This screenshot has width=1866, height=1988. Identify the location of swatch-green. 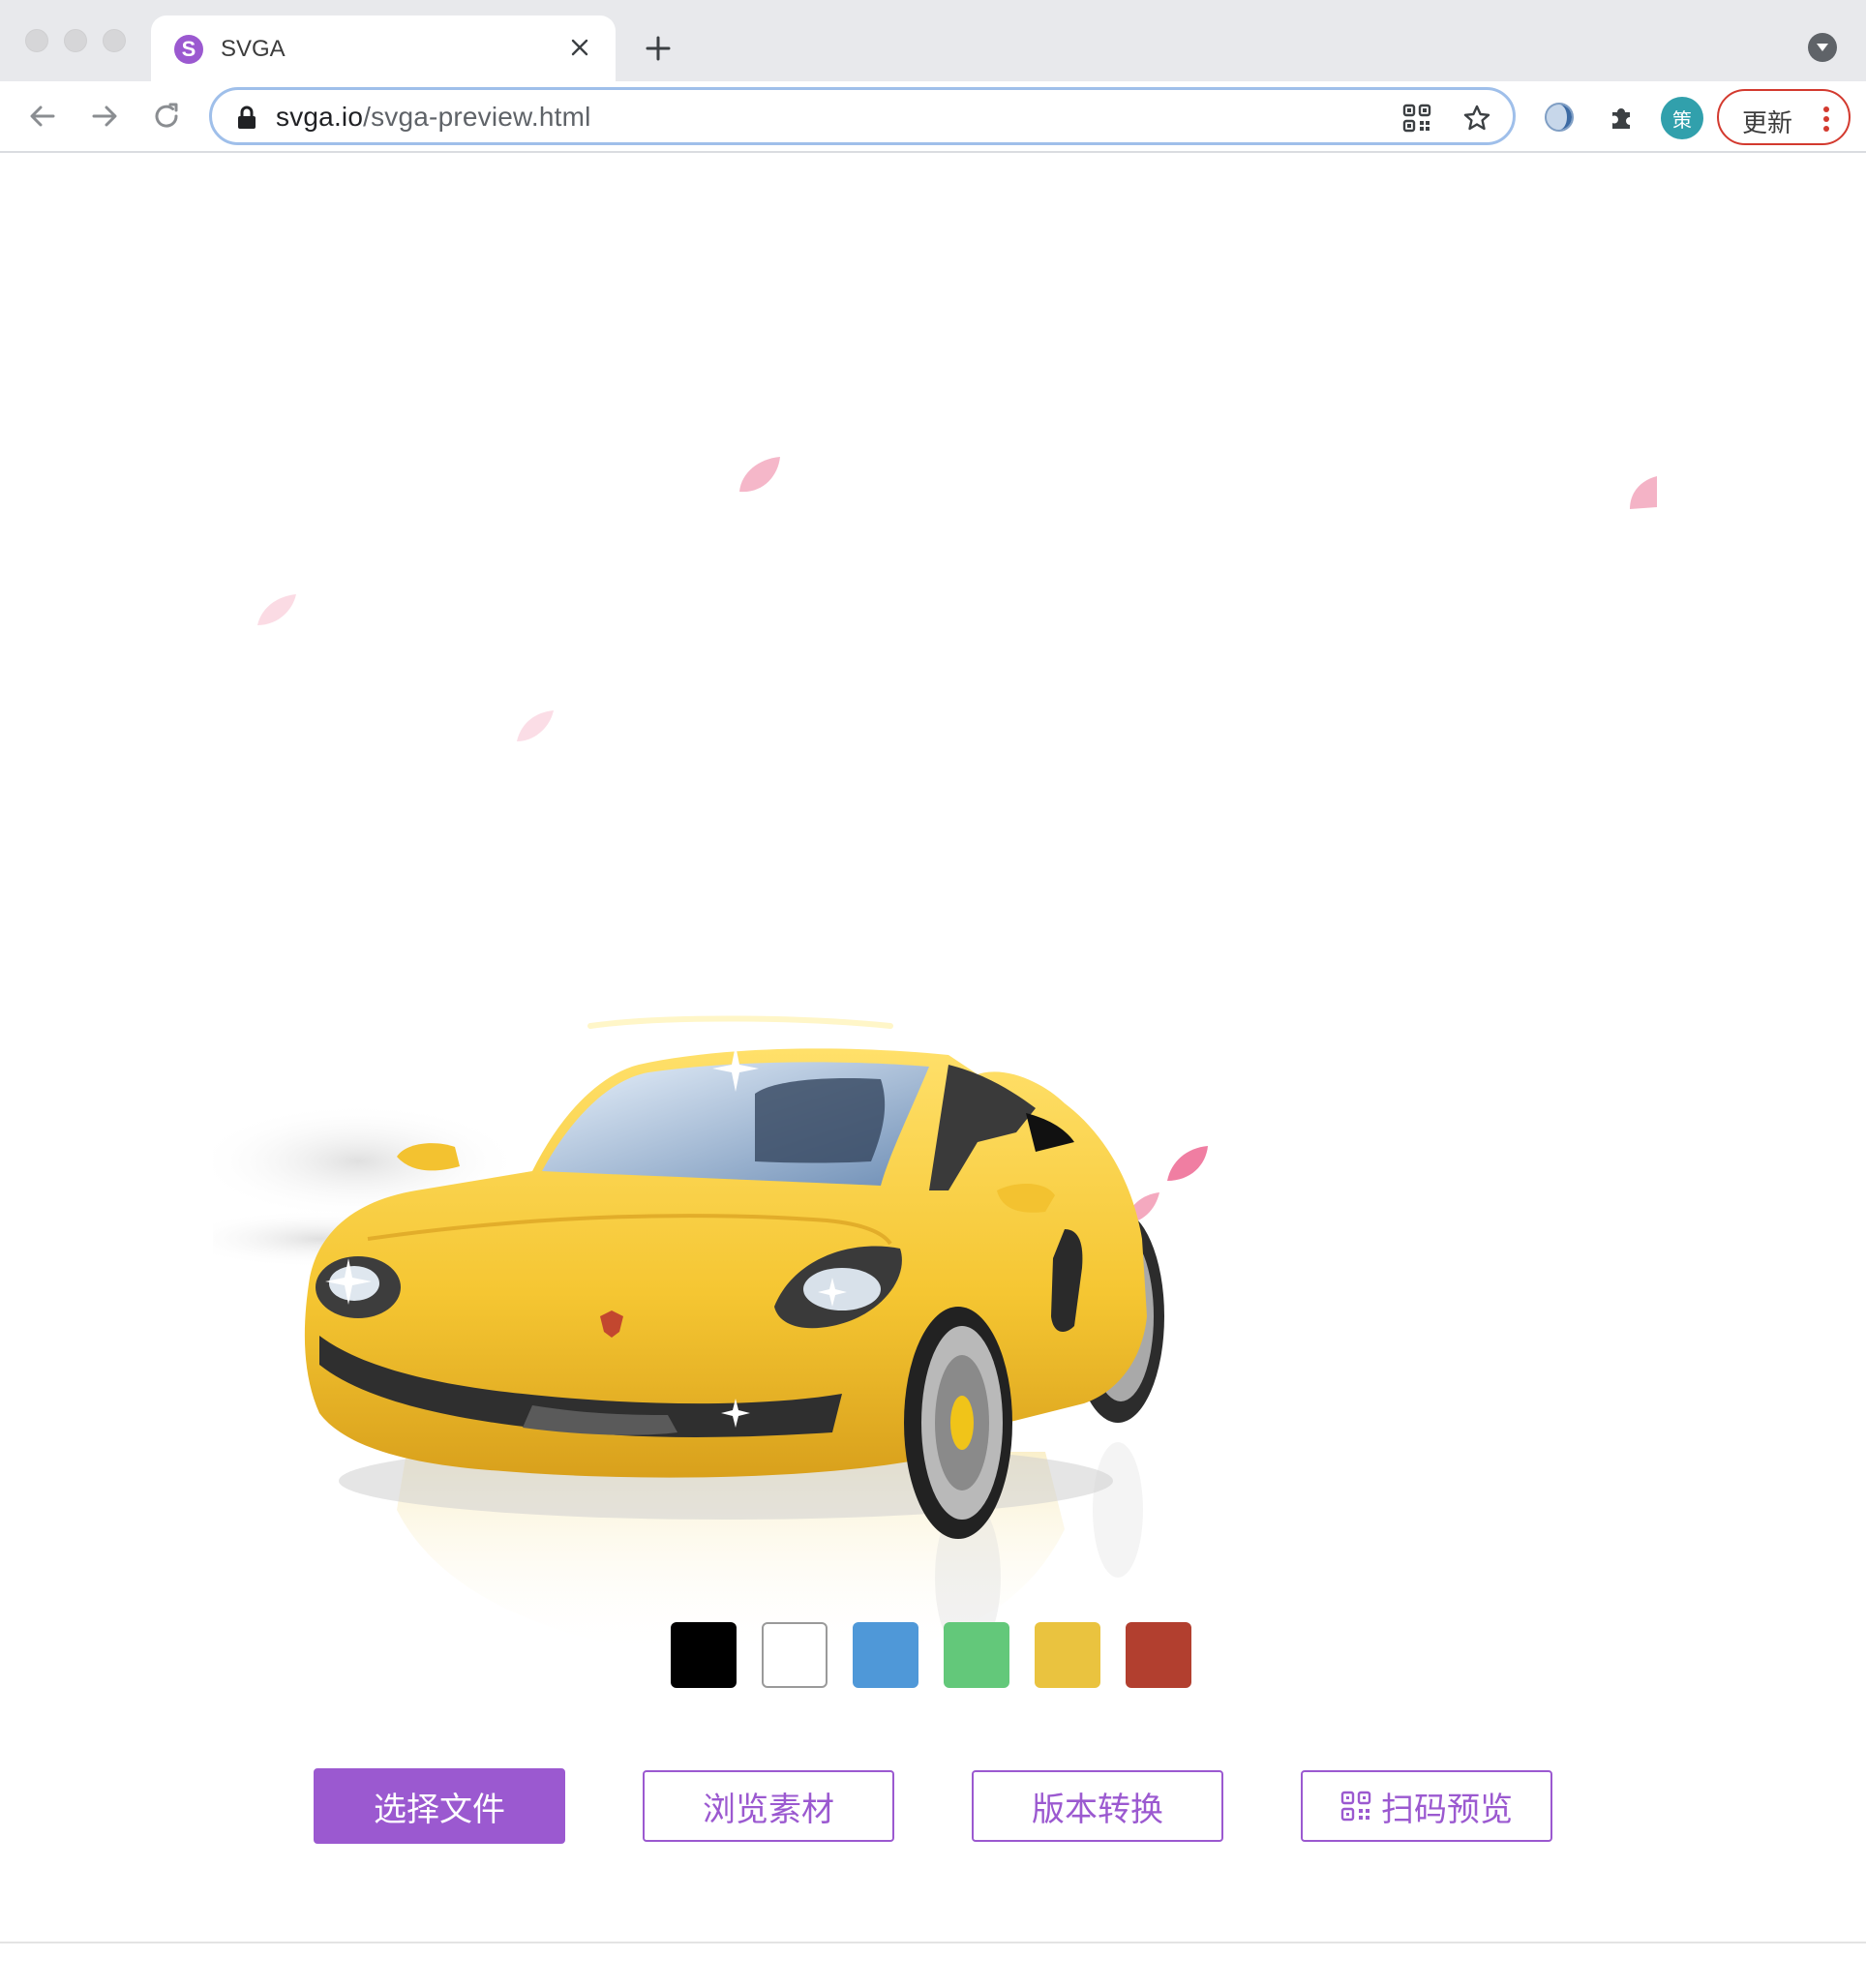
(976, 1655).